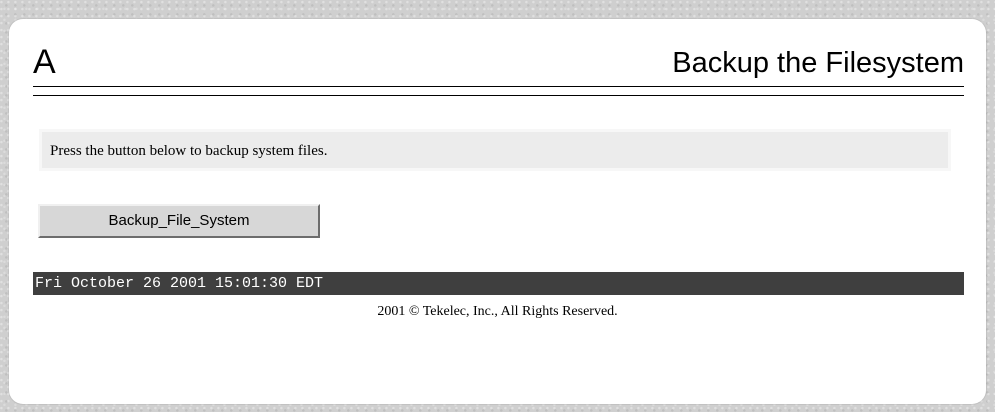  Describe the element at coordinates (498, 69) in the screenshot. I see `page-header: A Backup the Filesystem` at that location.